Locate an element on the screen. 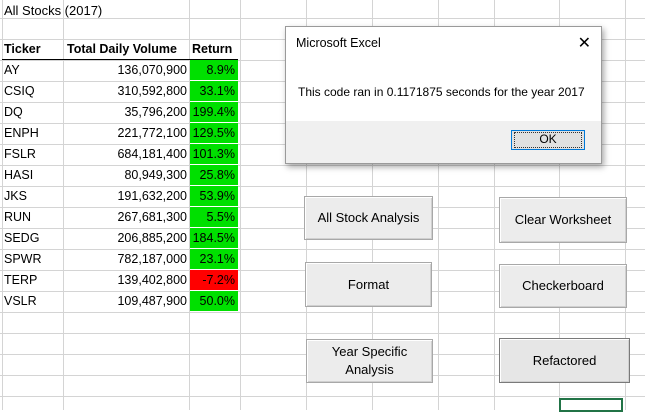  volume-cell: 191,632,200 is located at coordinates (125, 196).